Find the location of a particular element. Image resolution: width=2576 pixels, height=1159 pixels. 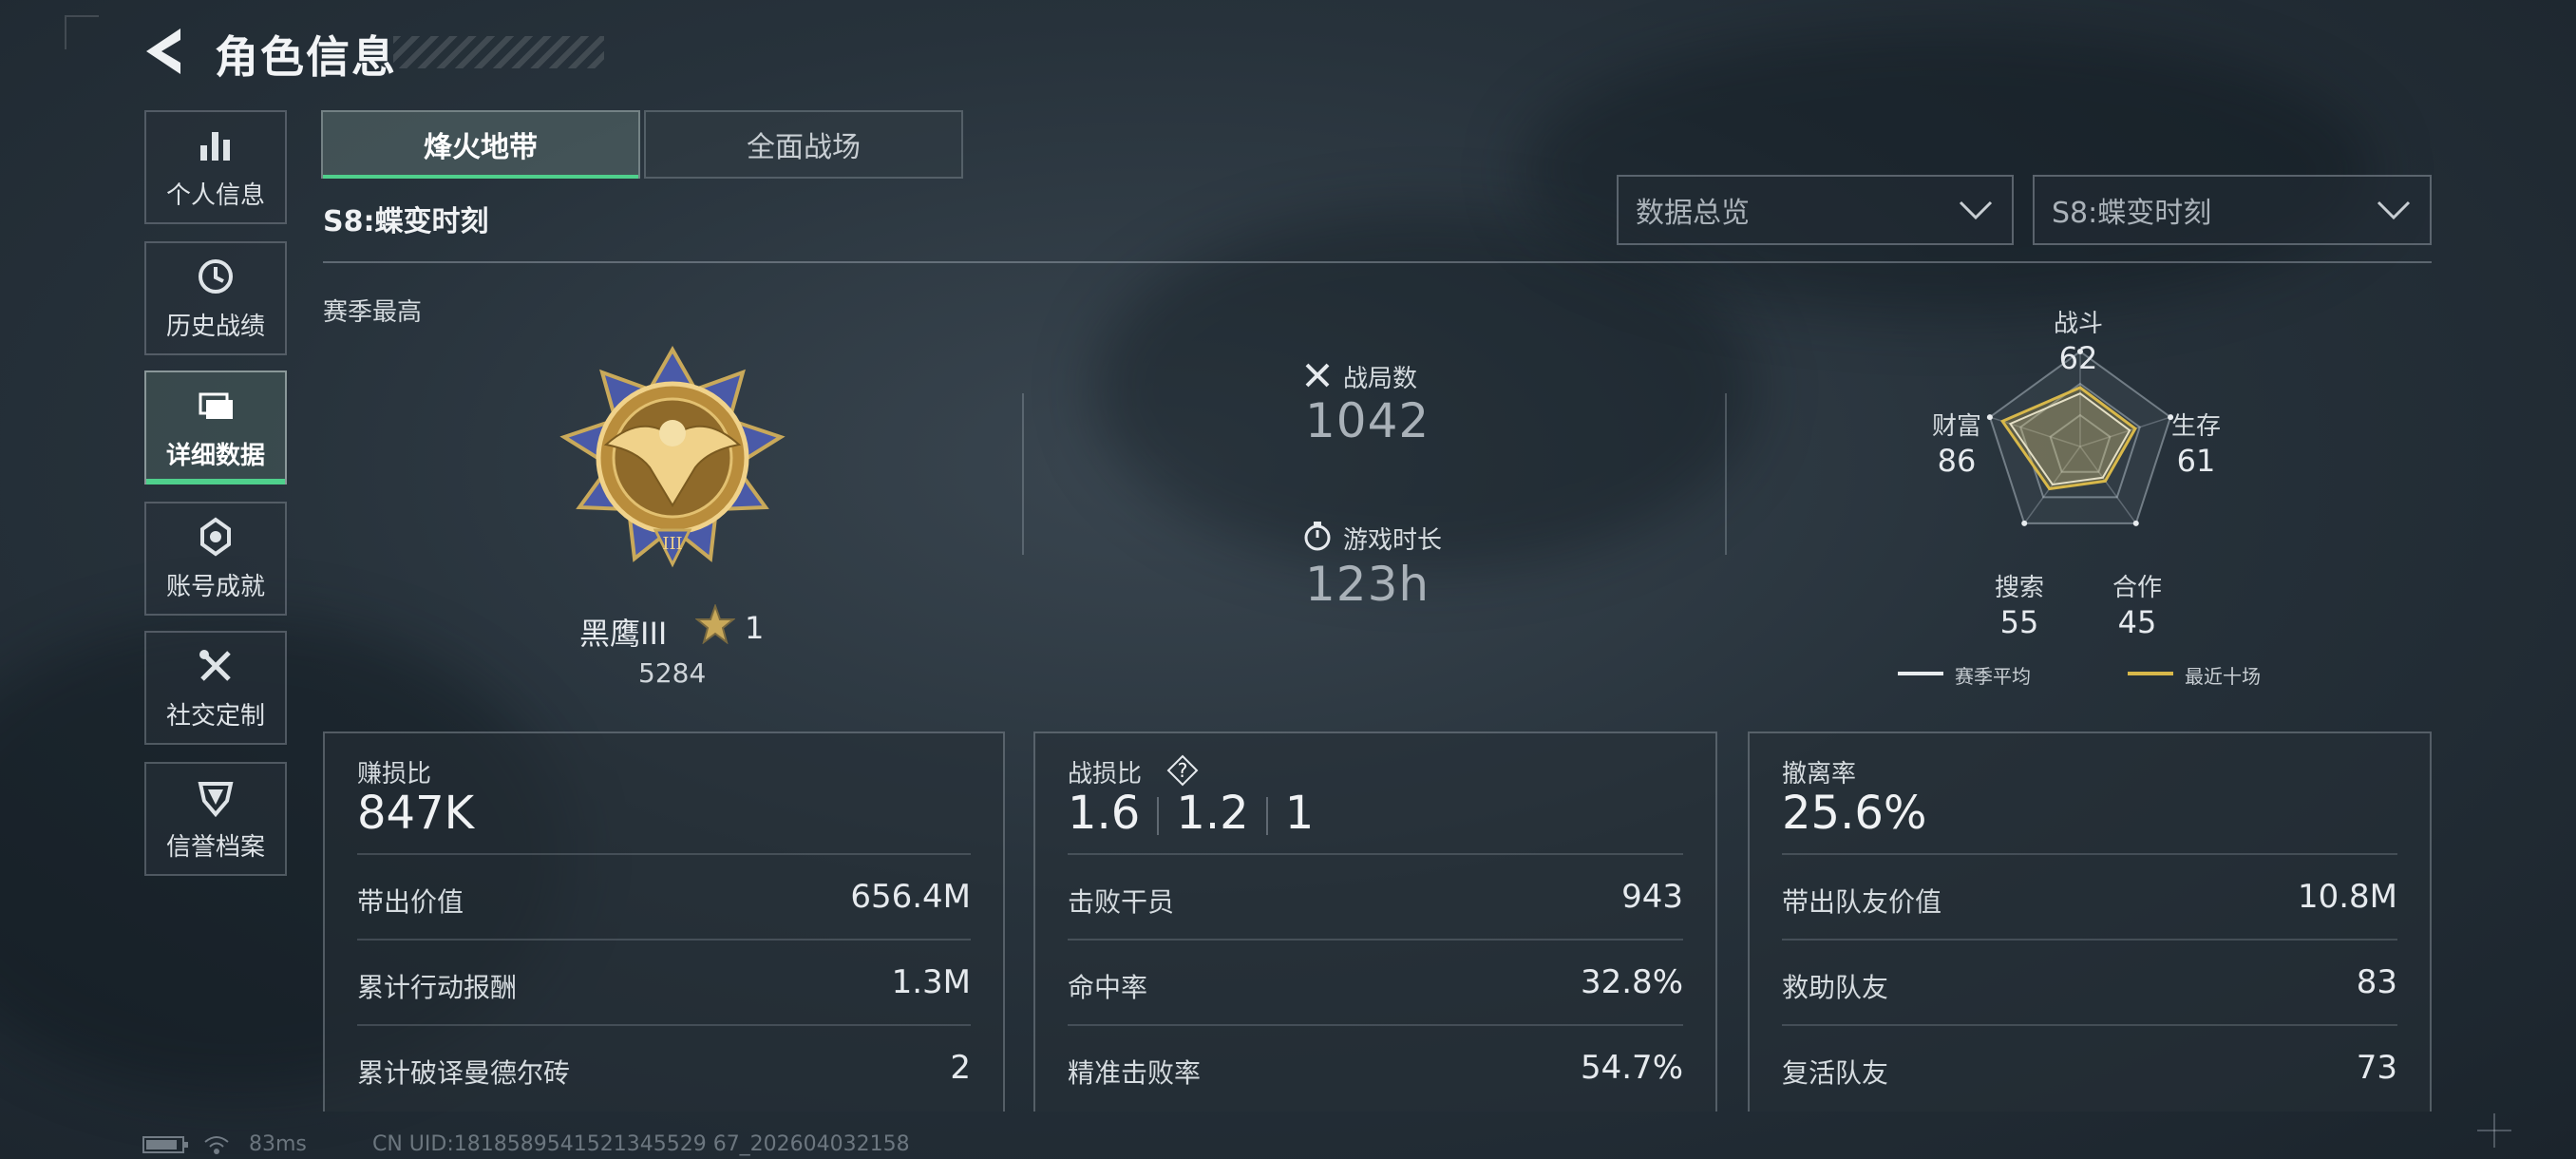

radar-value-search: 55 is located at coordinates (2019, 622).